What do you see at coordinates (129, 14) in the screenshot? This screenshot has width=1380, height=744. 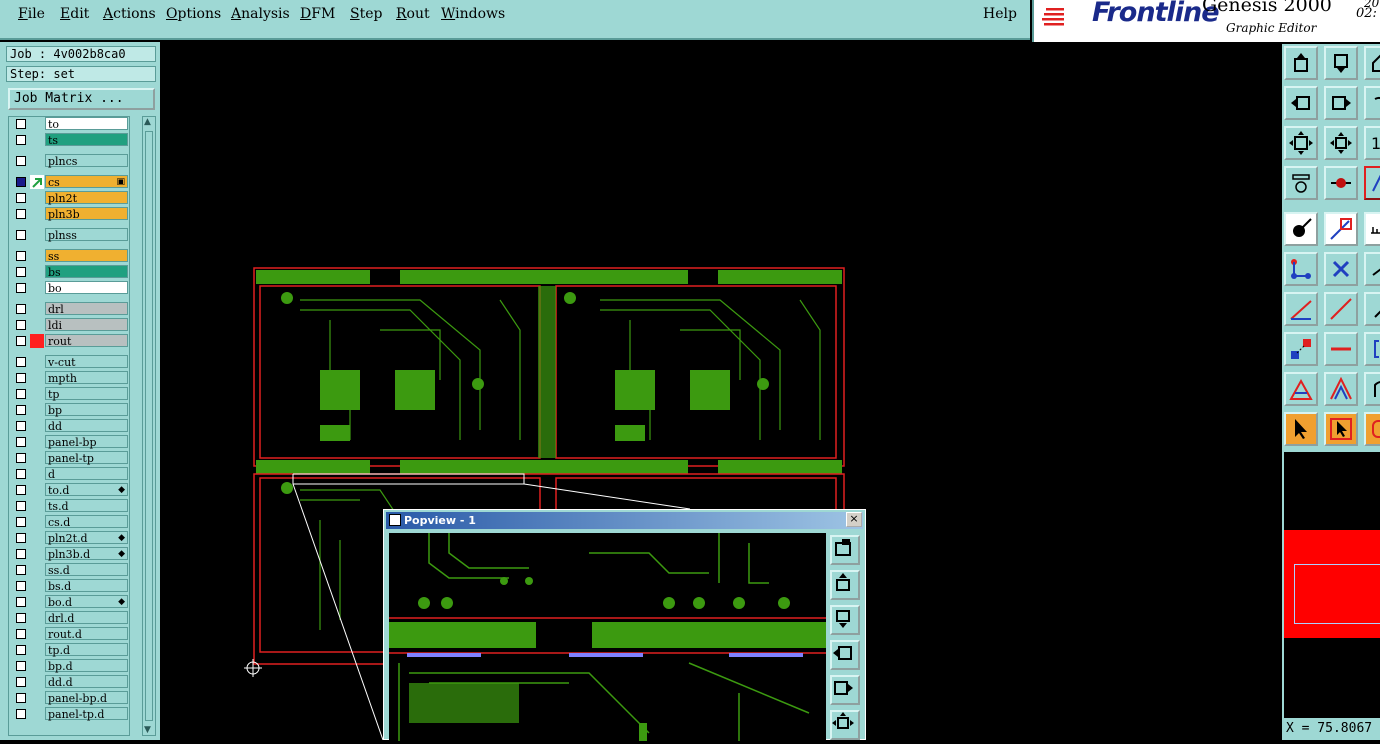 I see `menu-actions: Actions` at bounding box center [129, 14].